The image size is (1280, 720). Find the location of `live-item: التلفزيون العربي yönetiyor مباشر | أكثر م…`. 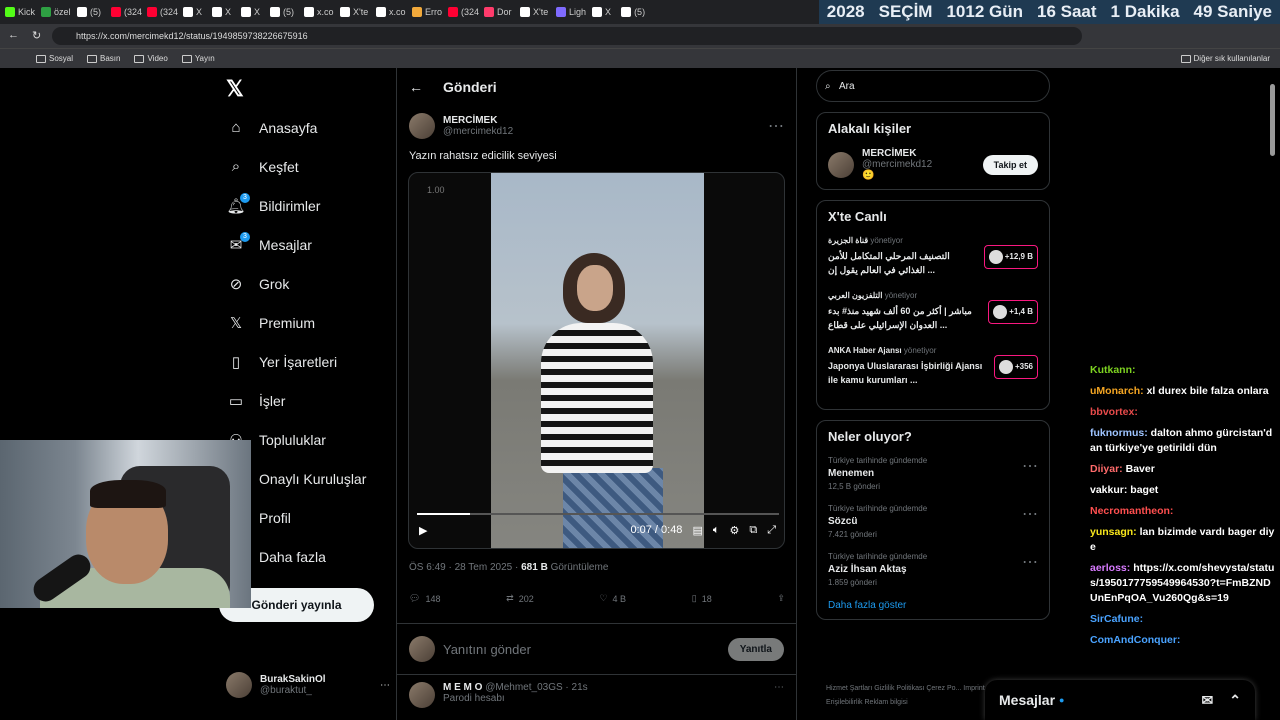

live-item: التلفزيون العربي yönetiyor مباشر | أكثر م… is located at coordinates (933, 311).